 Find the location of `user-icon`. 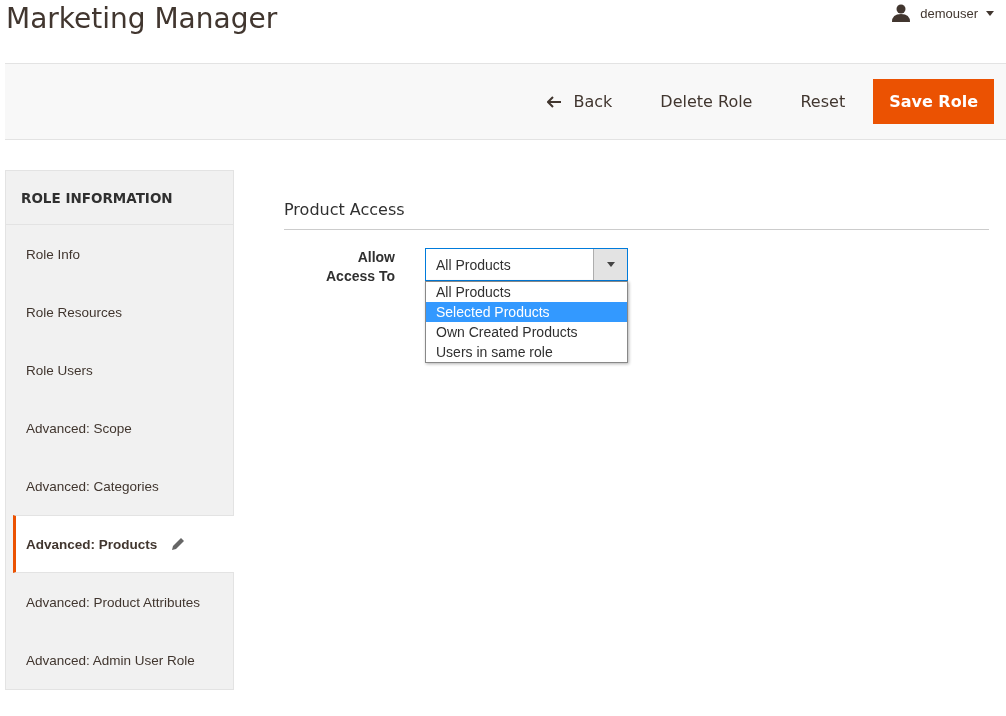

user-icon is located at coordinates (901, 13).